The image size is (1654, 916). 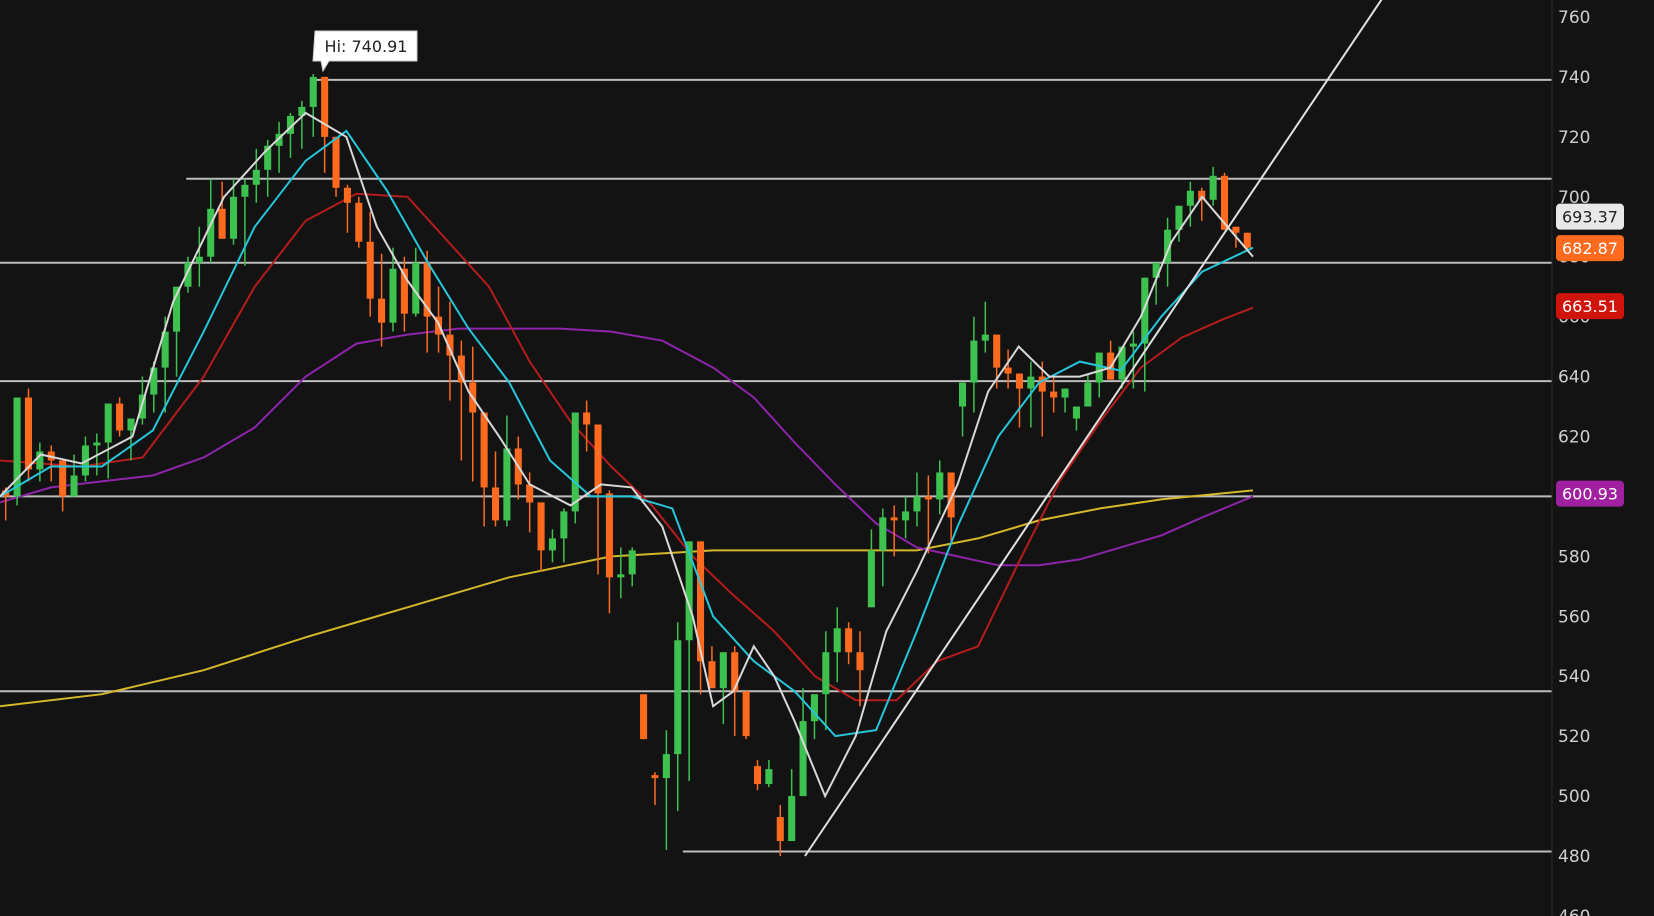 What do you see at coordinates (1574, 911) in the screenshot?
I see `y-tick-label: 460` at bounding box center [1574, 911].